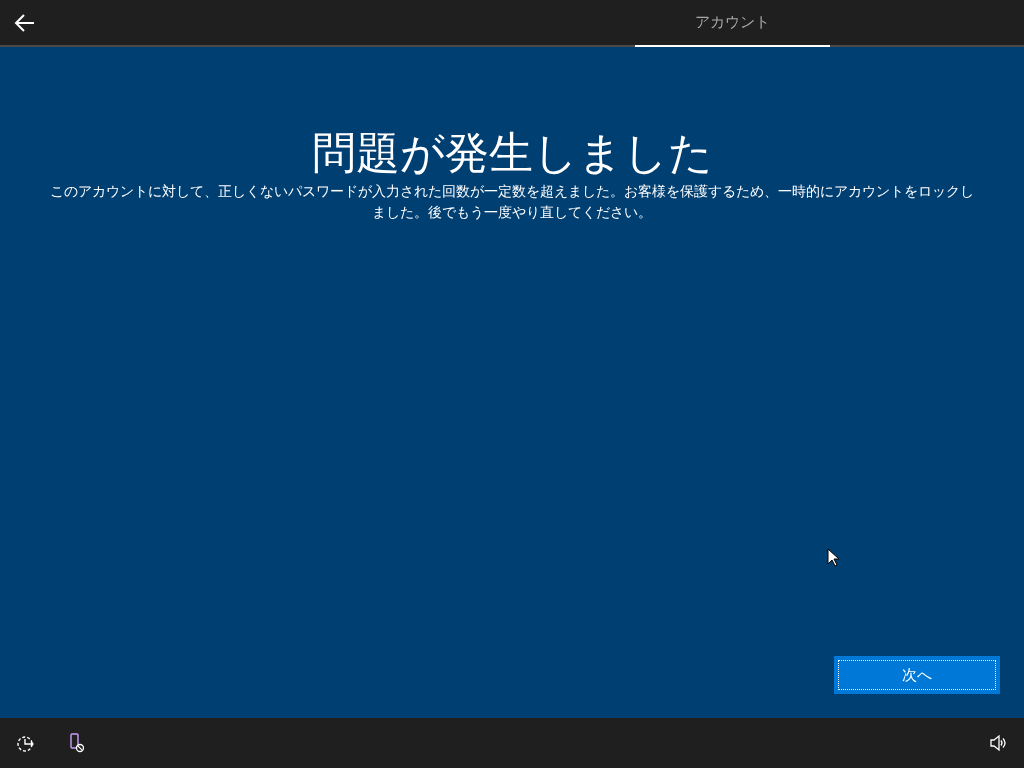 The height and width of the screenshot is (768, 1024). What do you see at coordinates (917, 675) in the screenshot?
I see `next-button: 次へ` at bounding box center [917, 675].